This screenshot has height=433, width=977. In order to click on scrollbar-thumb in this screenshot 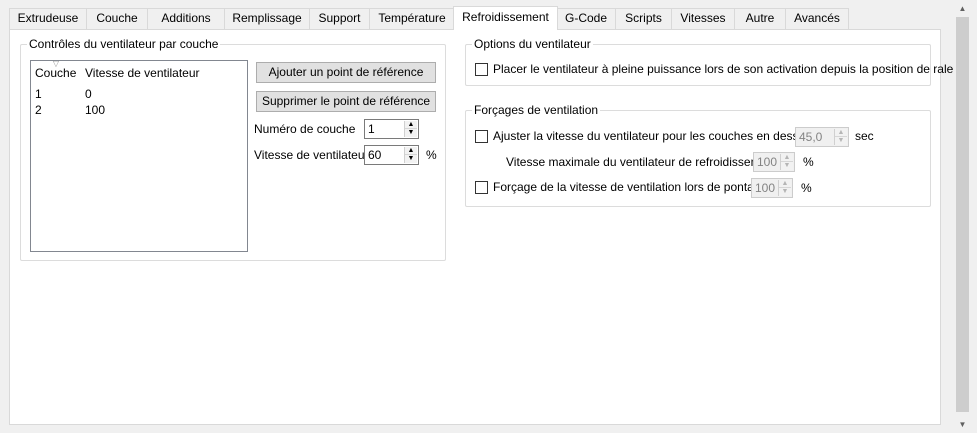, I will do `click(962, 214)`.